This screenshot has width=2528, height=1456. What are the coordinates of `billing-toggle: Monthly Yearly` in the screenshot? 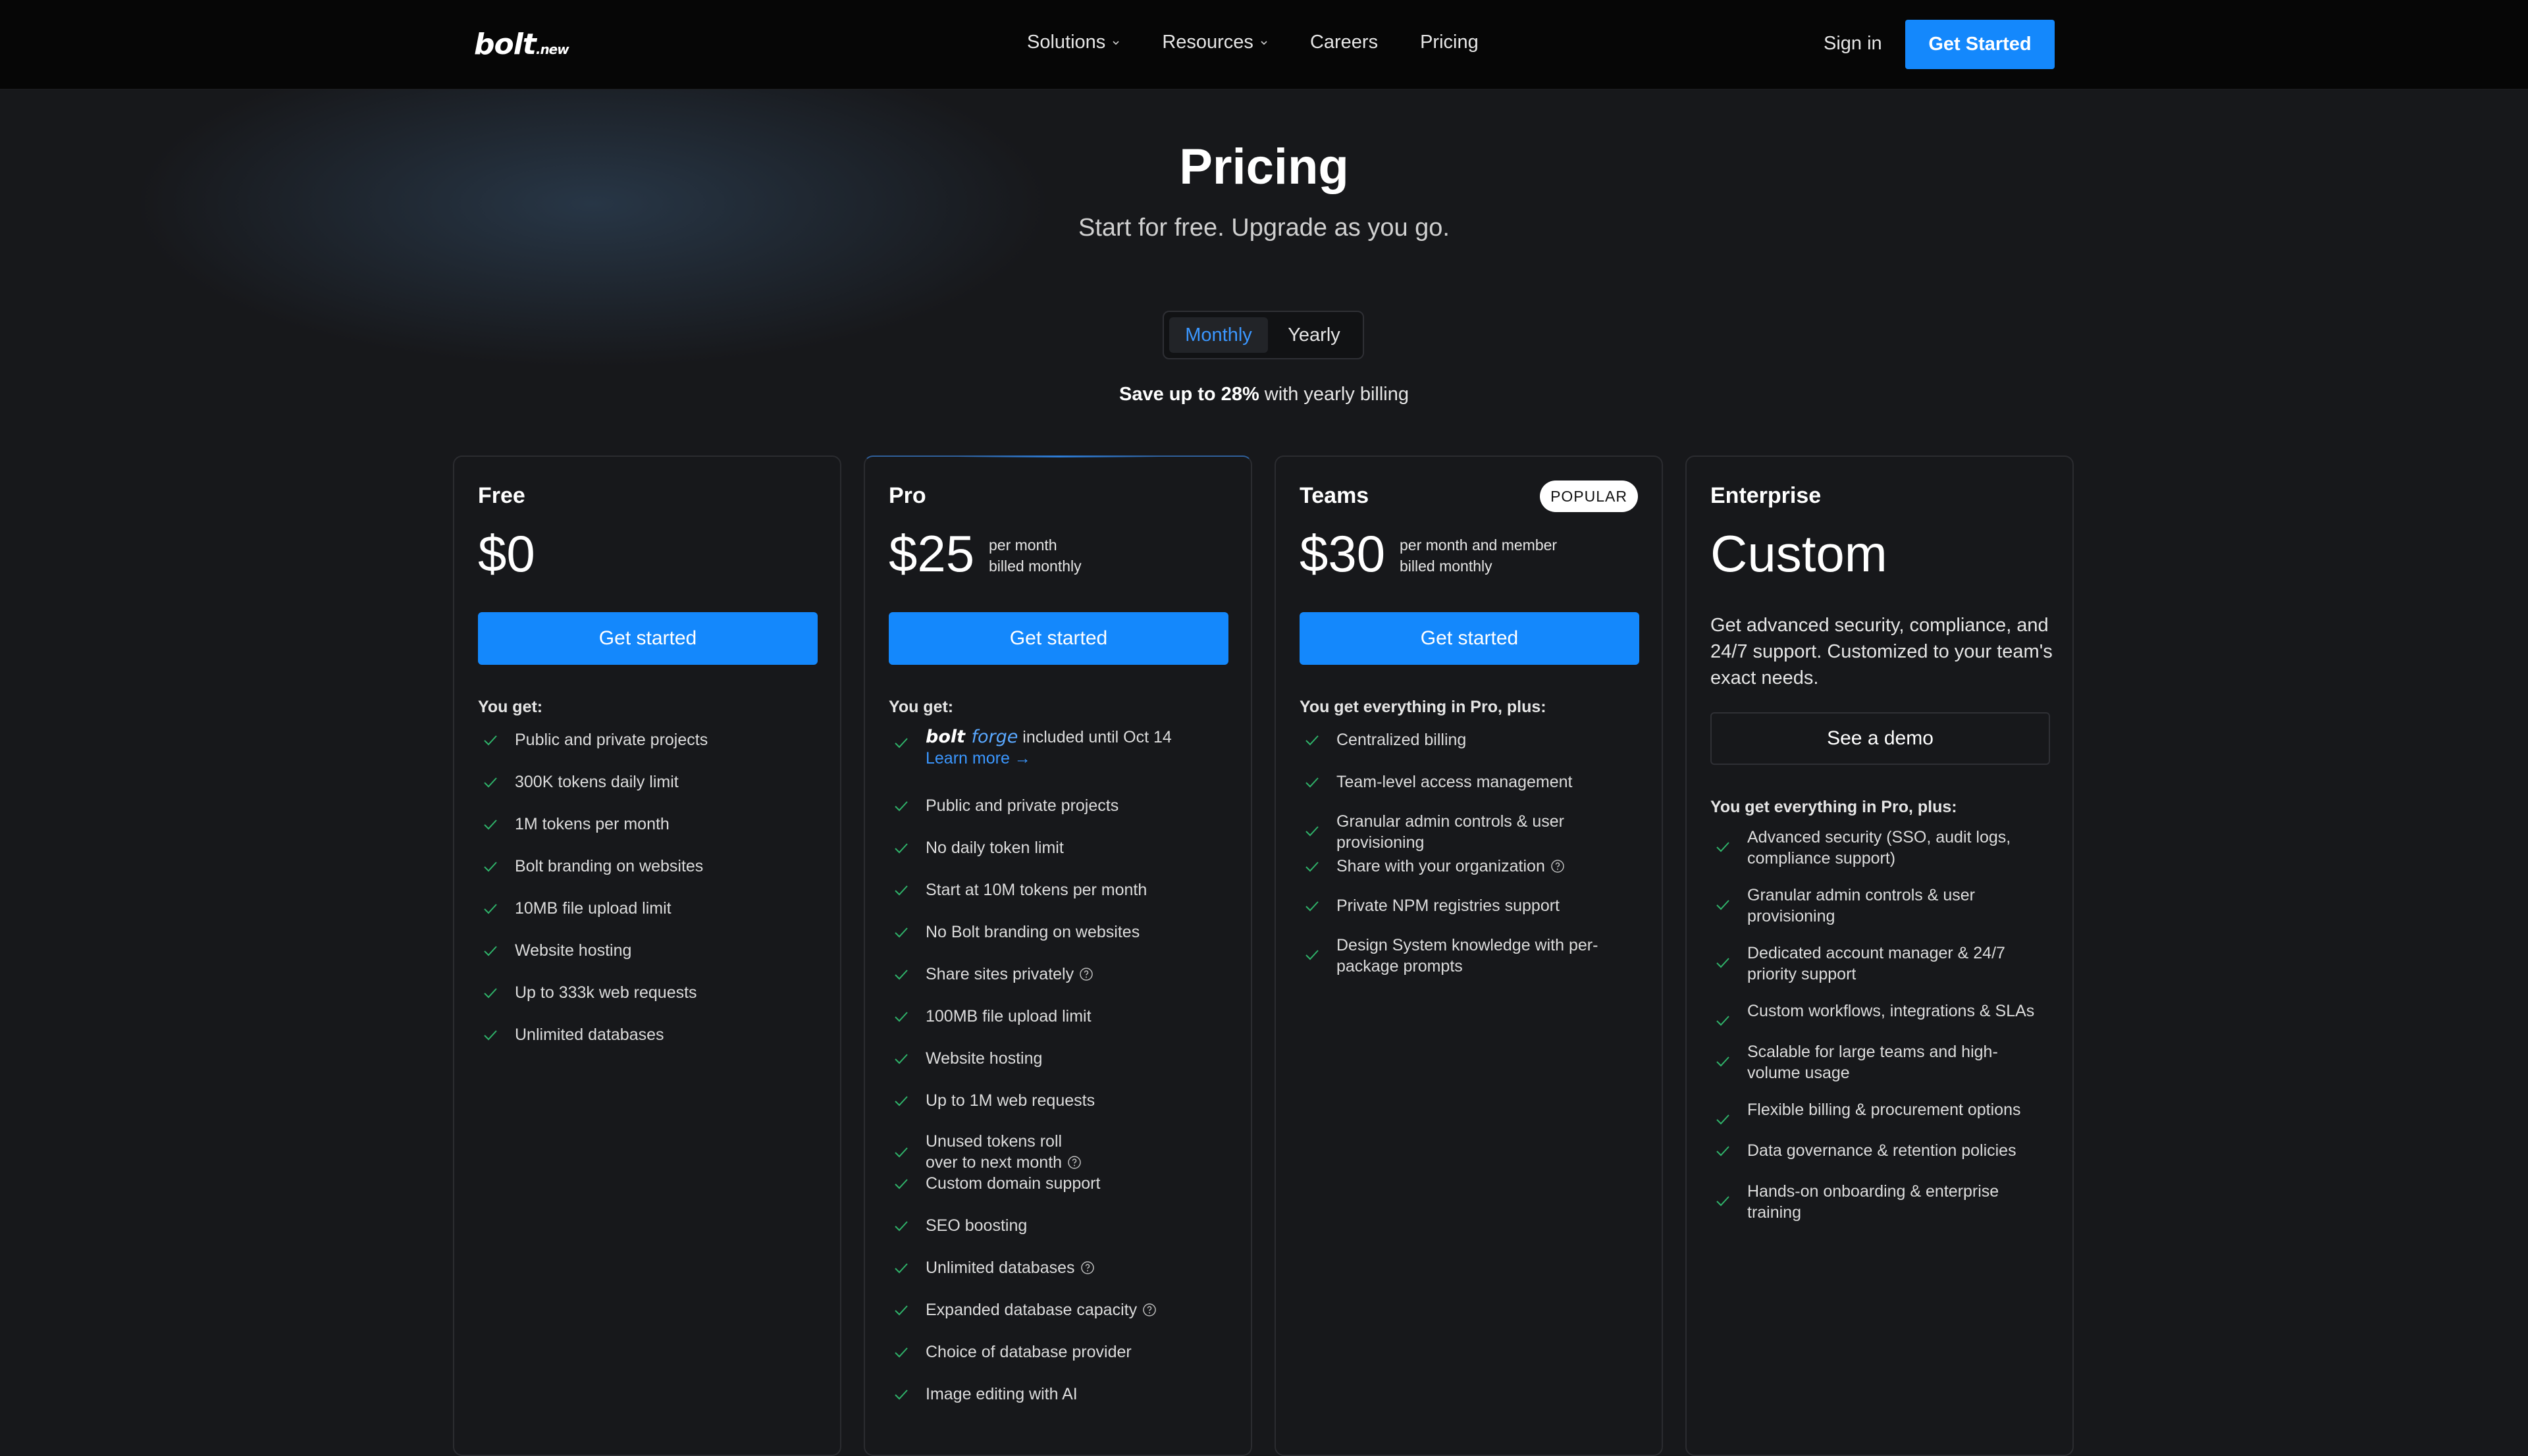 It's located at (1263, 335).